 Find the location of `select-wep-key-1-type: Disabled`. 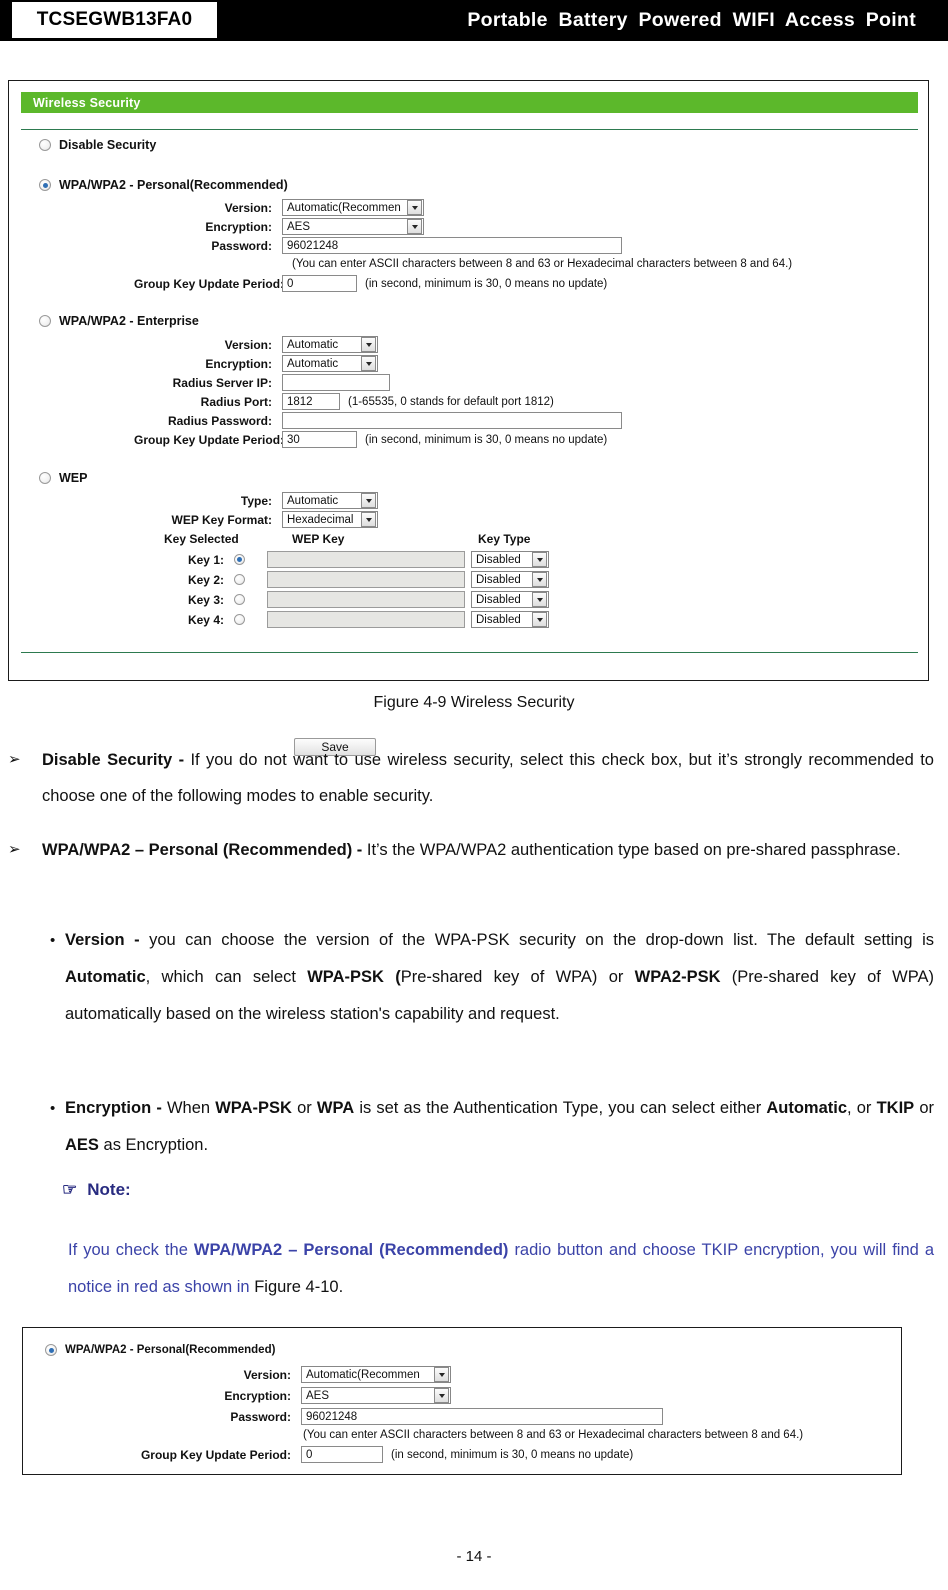

select-wep-key-1-type: Disabled is located at coordinates (510, 559).